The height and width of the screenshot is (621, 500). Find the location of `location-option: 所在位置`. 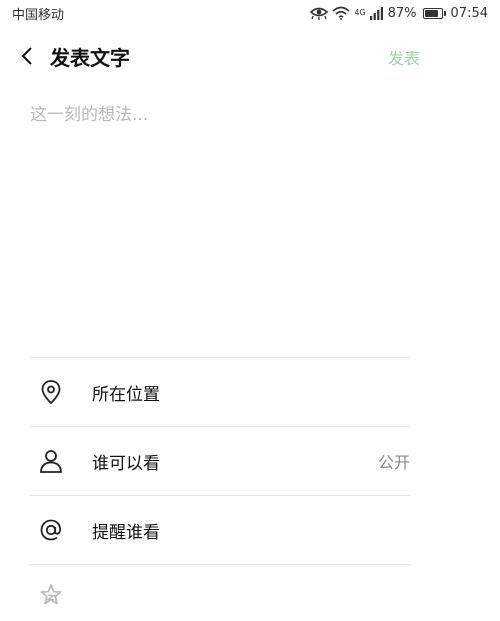

location-option: 所在位置 is located at coordinates (220, 391).